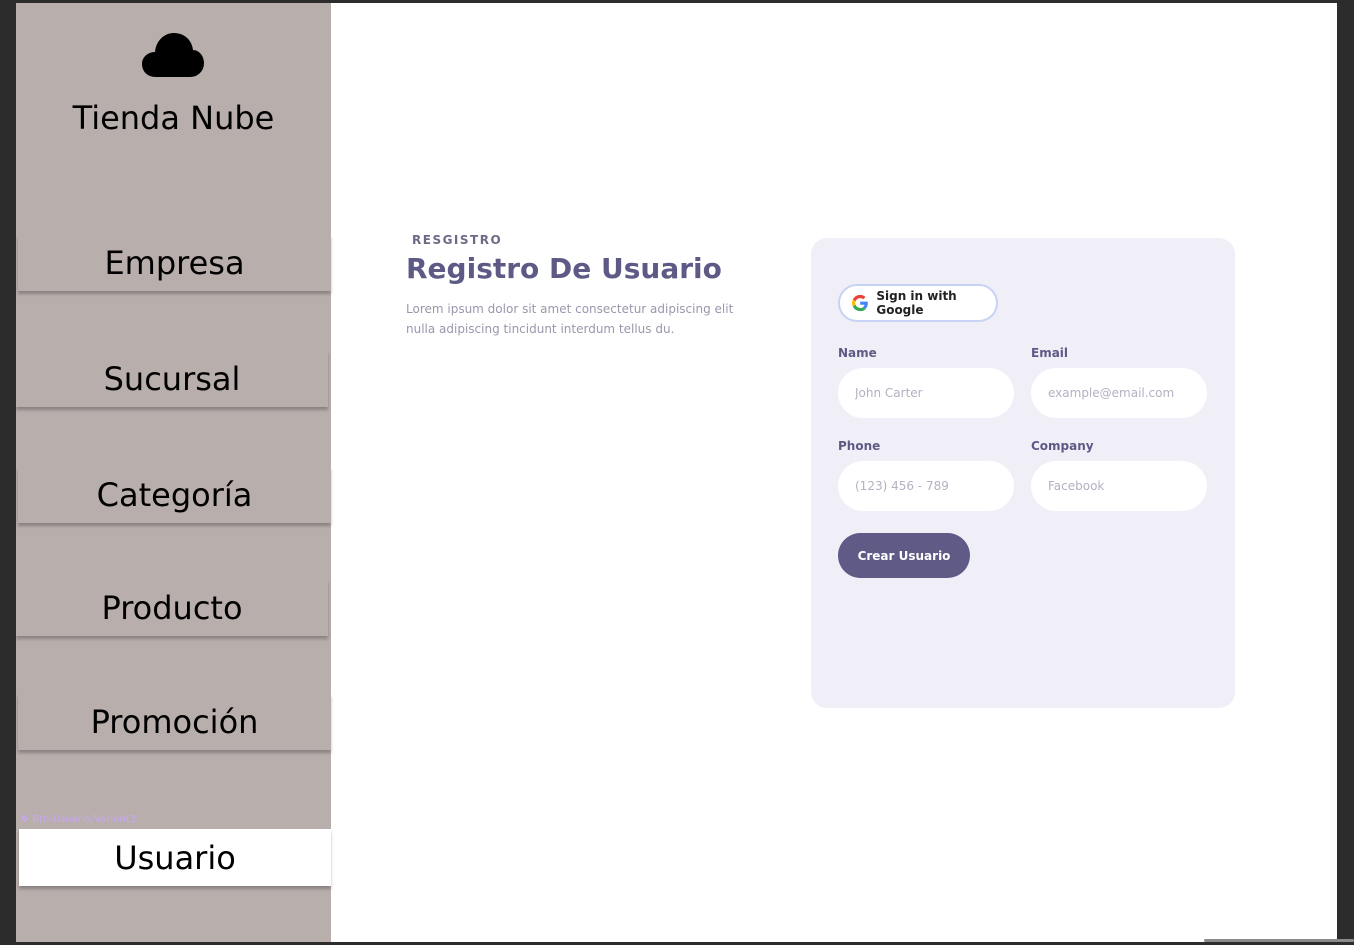 This screenshot has width=1354, height=945. Describe the element at coordinates (173, 55) in the screenshot. I see `cloud-icon` at that location.